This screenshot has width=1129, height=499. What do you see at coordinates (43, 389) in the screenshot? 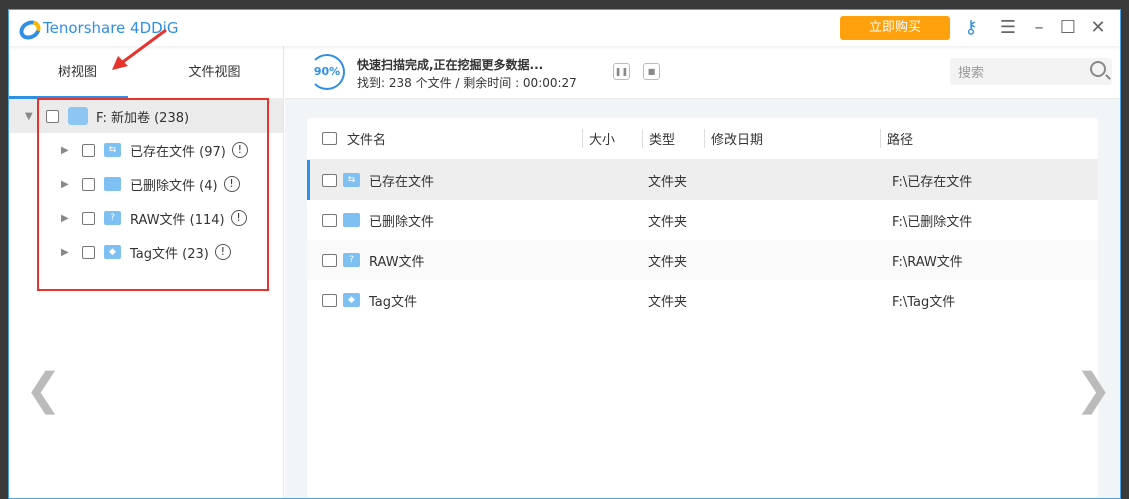
I see `previous-arrow-icon: ❮` at bounding box center [43, 389].